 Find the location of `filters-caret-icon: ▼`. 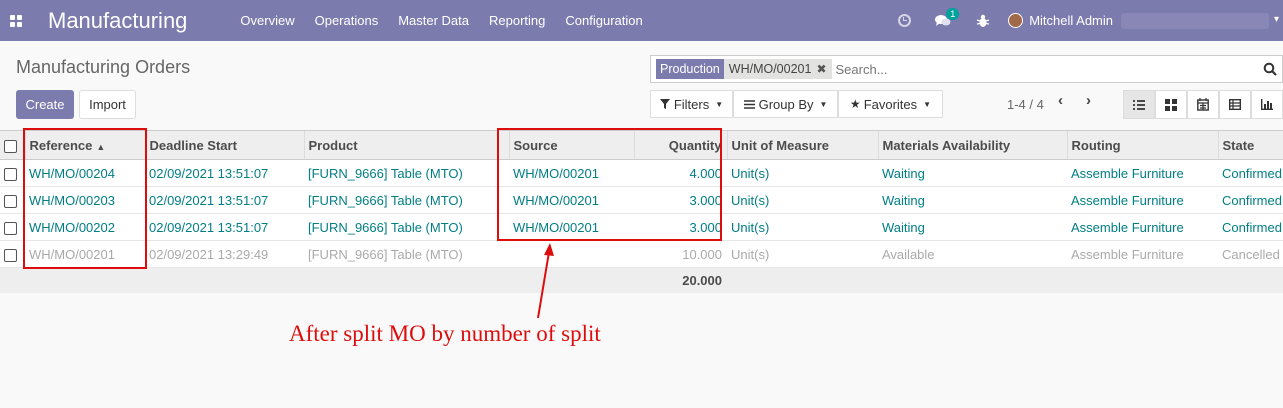

filters-caret-icon: ▼ is located at coordinates (719, 104).